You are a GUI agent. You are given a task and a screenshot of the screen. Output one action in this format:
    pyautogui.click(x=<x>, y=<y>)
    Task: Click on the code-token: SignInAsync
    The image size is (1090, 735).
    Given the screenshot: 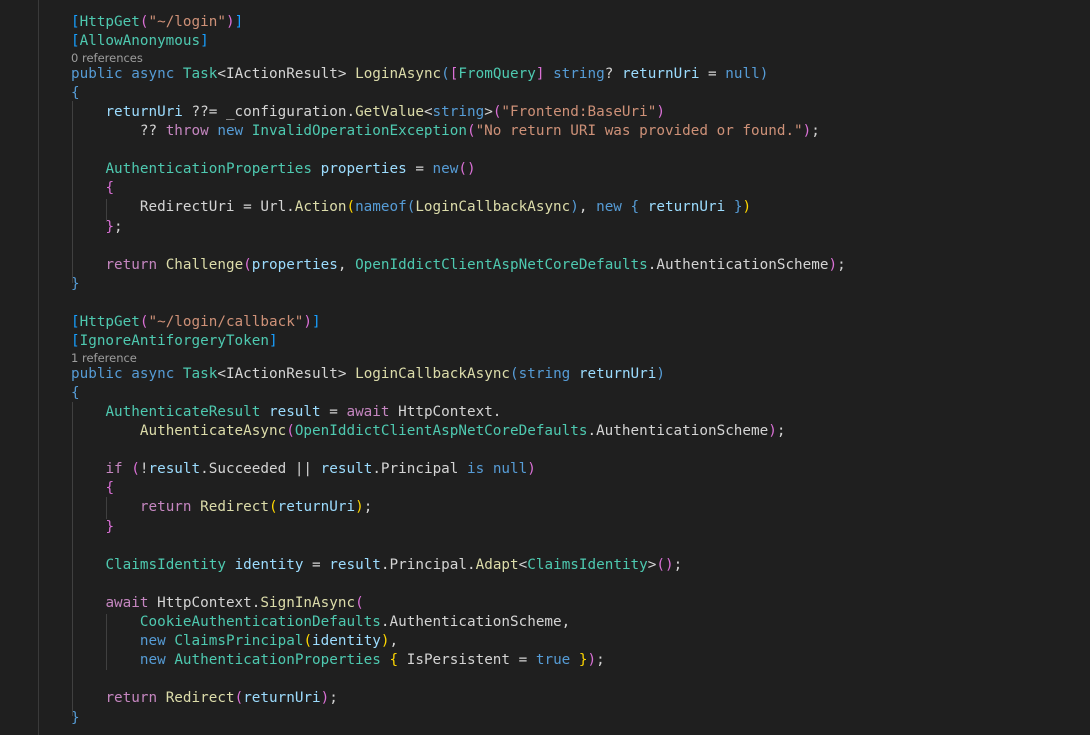 What is the action you would take?
    pyautogui.click(x=308, y=602)
    